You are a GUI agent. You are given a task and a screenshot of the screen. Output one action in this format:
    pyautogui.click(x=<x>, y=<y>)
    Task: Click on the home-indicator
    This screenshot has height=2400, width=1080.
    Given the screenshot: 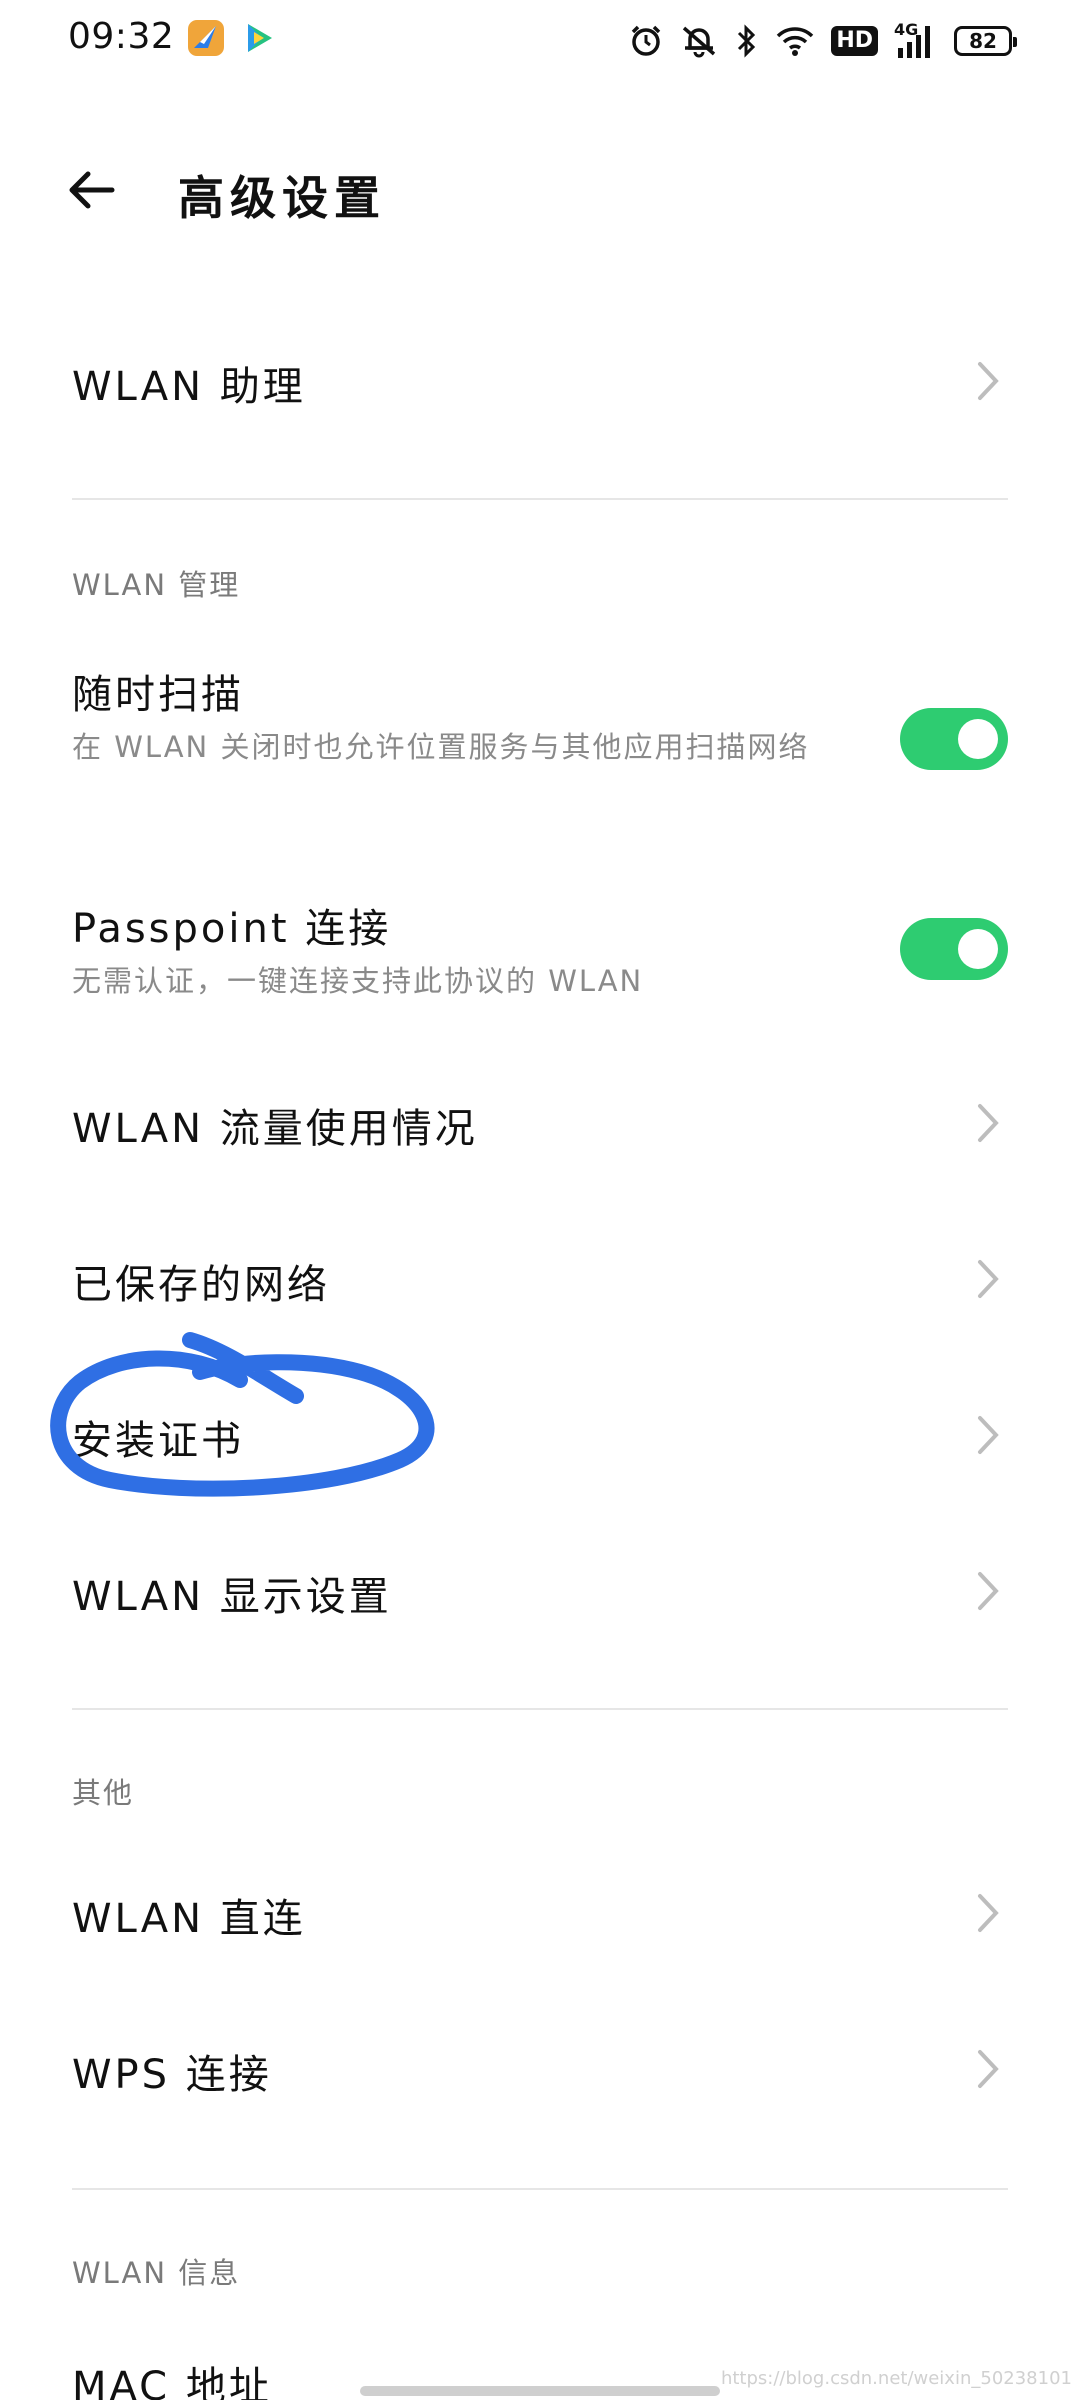 What is the action you would take?
    pyautogui.click(x=540, y=2391)
    